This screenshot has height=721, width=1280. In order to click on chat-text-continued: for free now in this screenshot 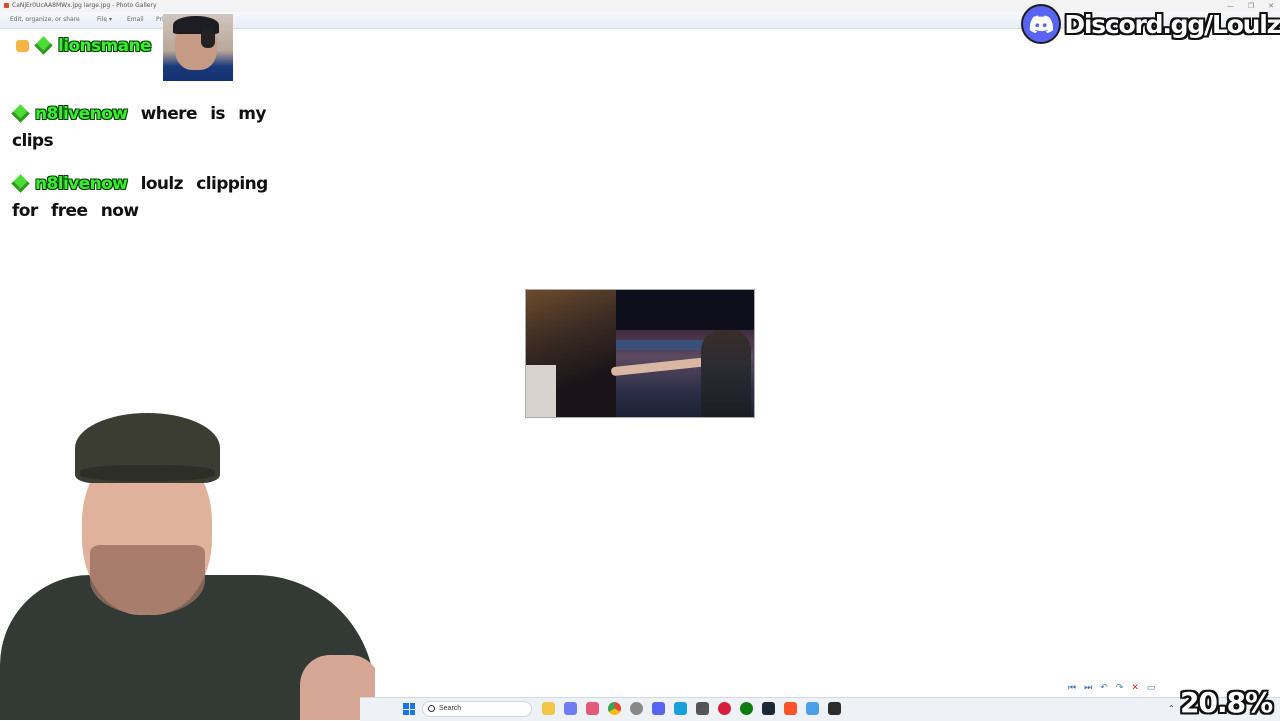, I will do `click(75, 211)`.